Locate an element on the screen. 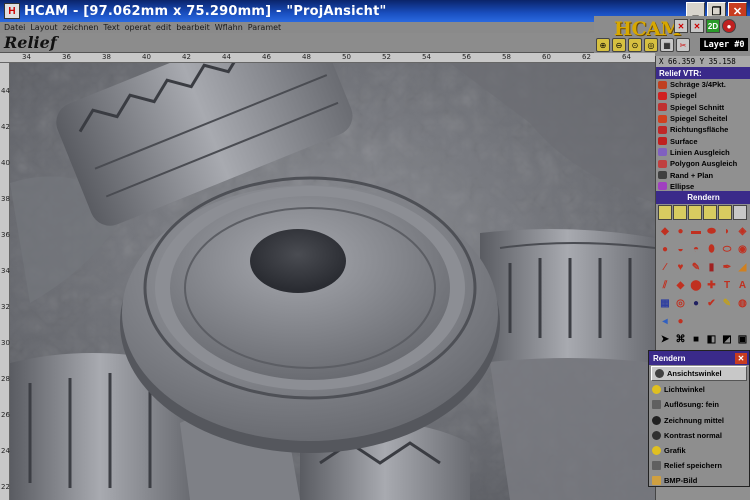 The image size is (750, 500). ruler-tick: 34 is located at coordinates (26, 57).